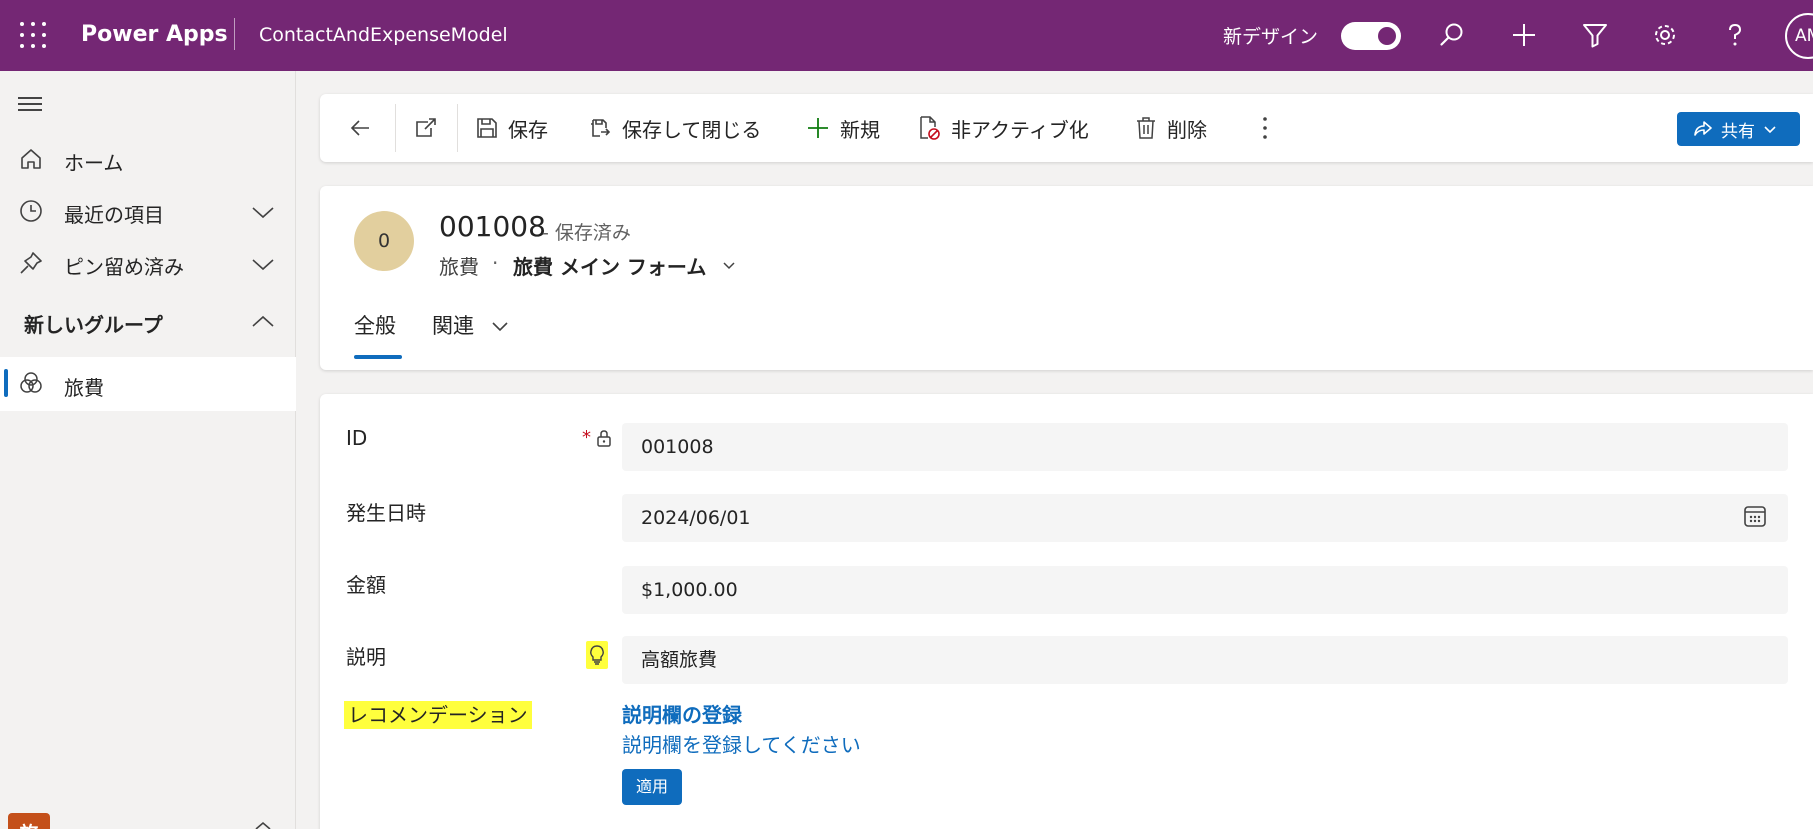 The width and height of the screenshot is (1813, 829). I want to click on deactivate-button: 非アクティブ化, so click(1003, 128).